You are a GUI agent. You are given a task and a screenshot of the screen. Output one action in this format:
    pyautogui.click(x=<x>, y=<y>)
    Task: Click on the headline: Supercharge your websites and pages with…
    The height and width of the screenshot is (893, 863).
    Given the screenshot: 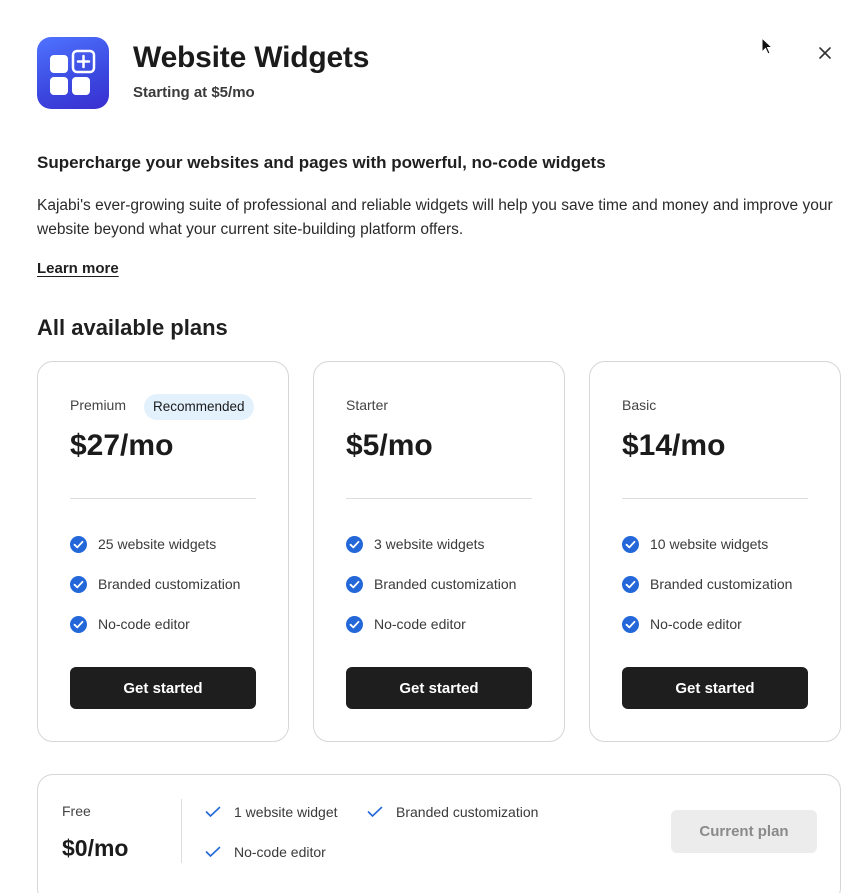 What is the action you would take?
    pyautogui.click(x=321, y=162)
    